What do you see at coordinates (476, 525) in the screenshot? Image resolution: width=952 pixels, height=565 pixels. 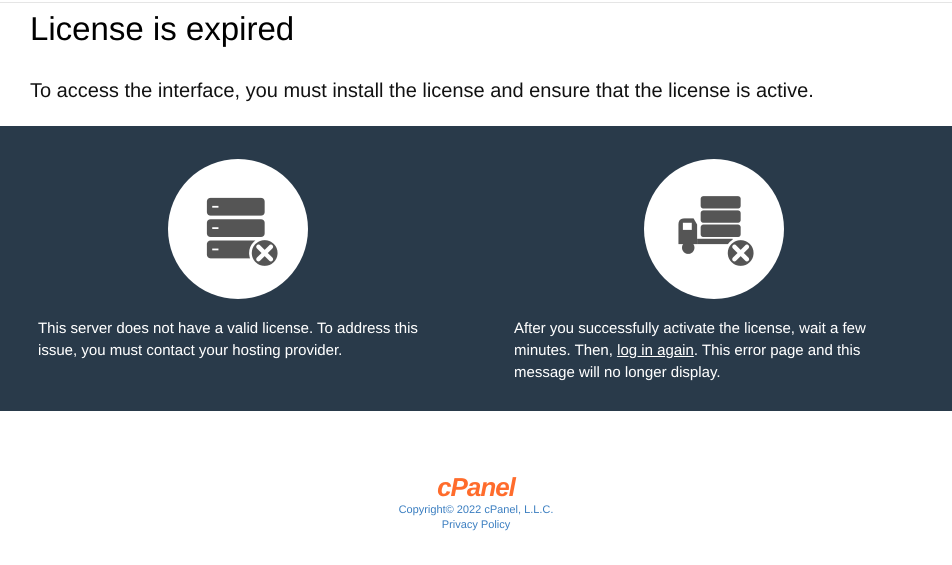 I see `privacy-policy-link: Privacy Policy` at bounding box center [476, 525].